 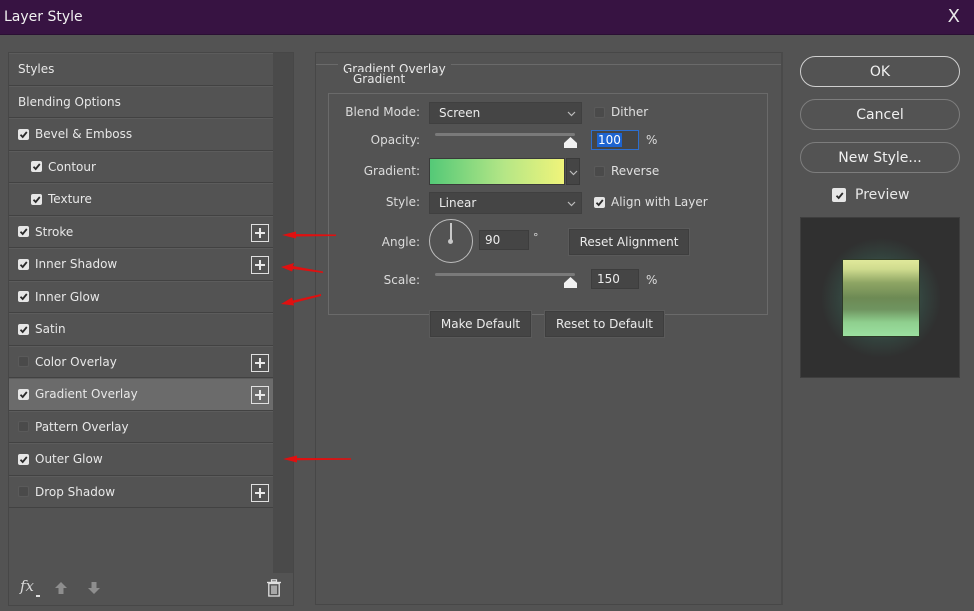 I want to click on cancel-button: Cancel, so click(x=880, y=114).